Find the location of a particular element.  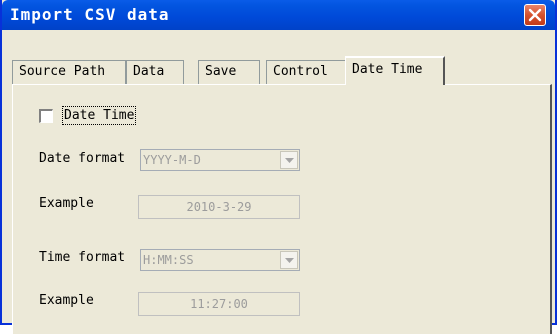

date-example-label: Example is located at coordinates (66, 203).